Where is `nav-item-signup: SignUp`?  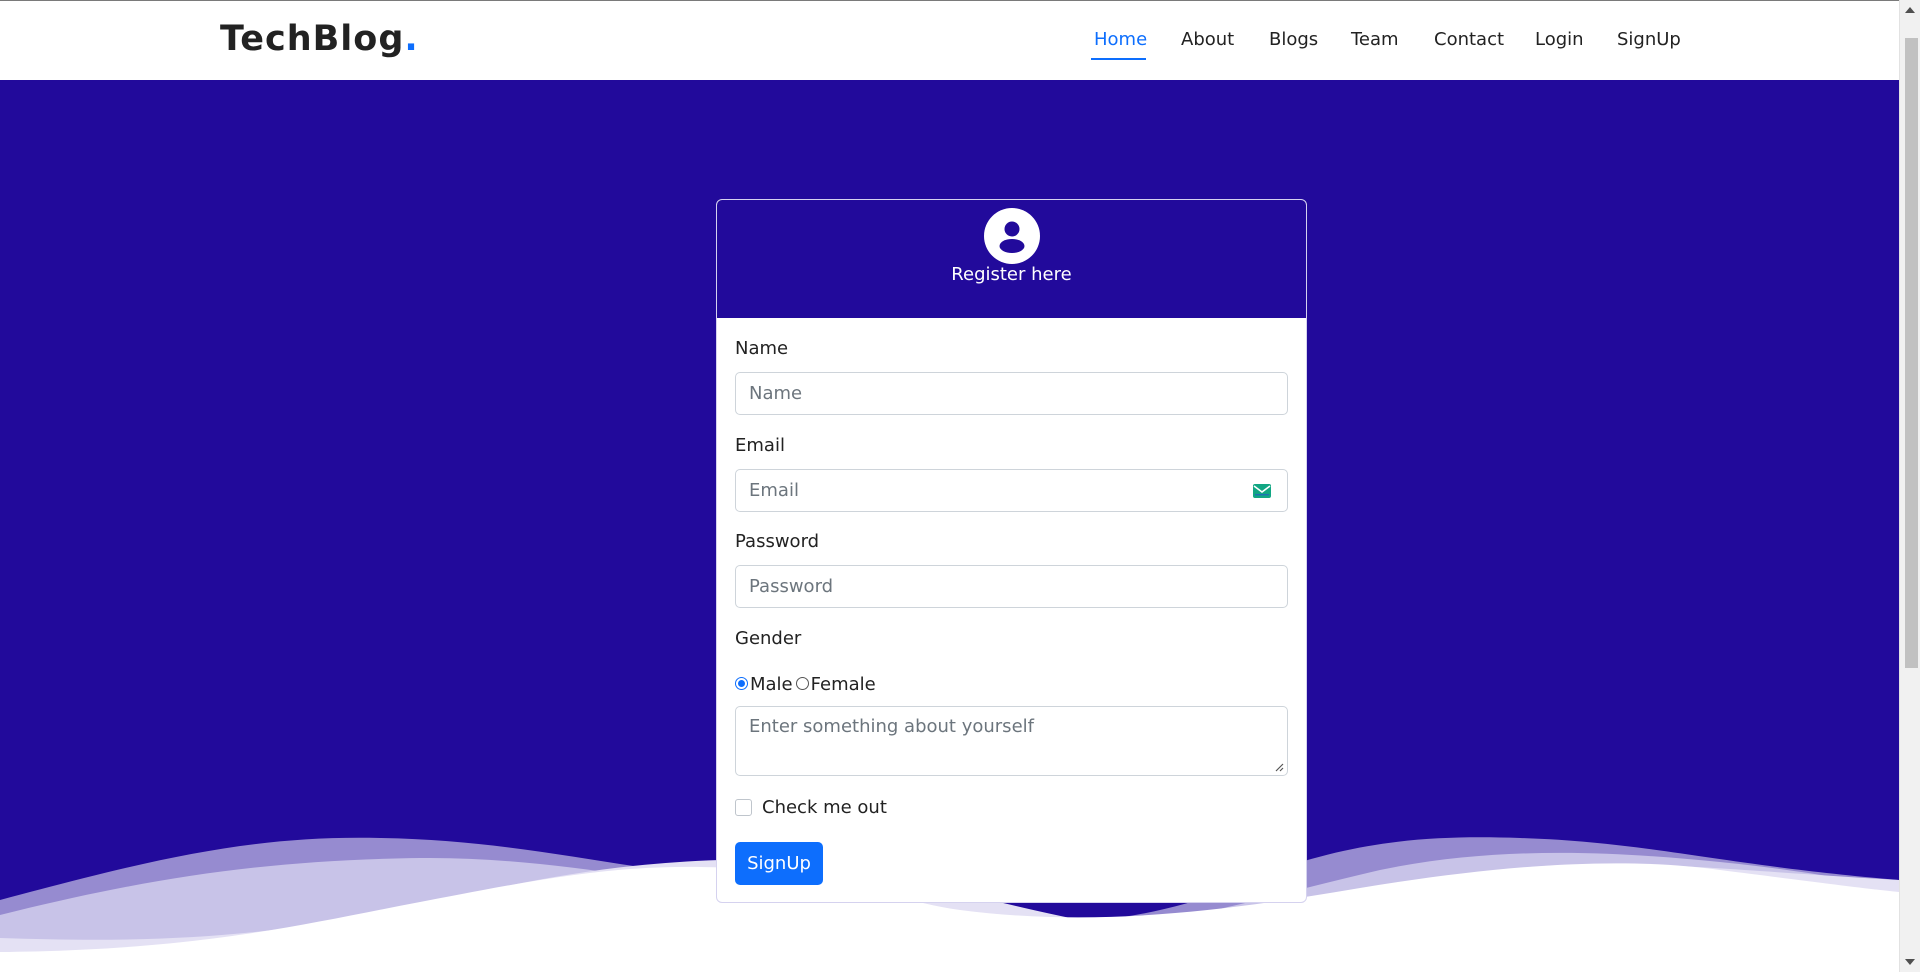 nav-item-signup: SignUp is located at coordinates (1649, 39).